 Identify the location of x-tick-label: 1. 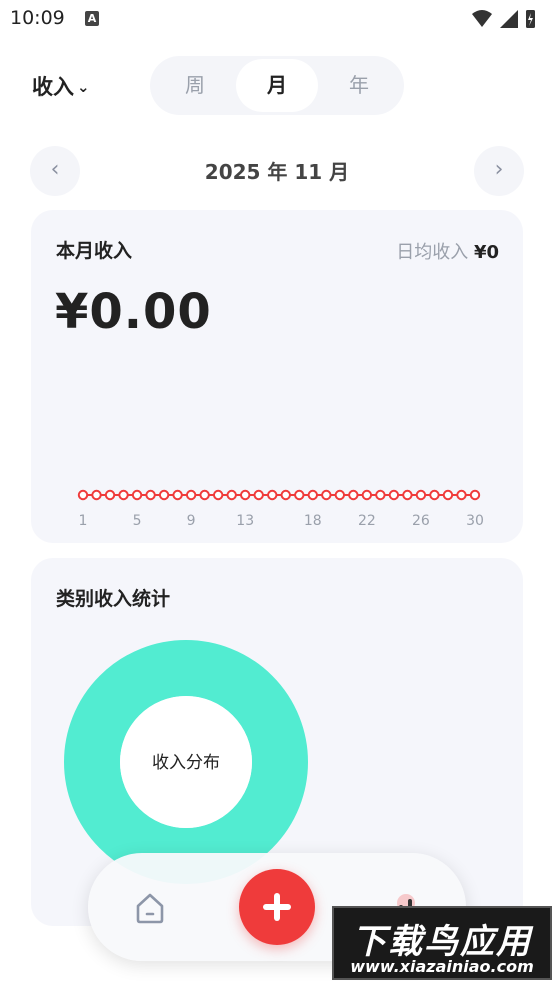
(83, 521).